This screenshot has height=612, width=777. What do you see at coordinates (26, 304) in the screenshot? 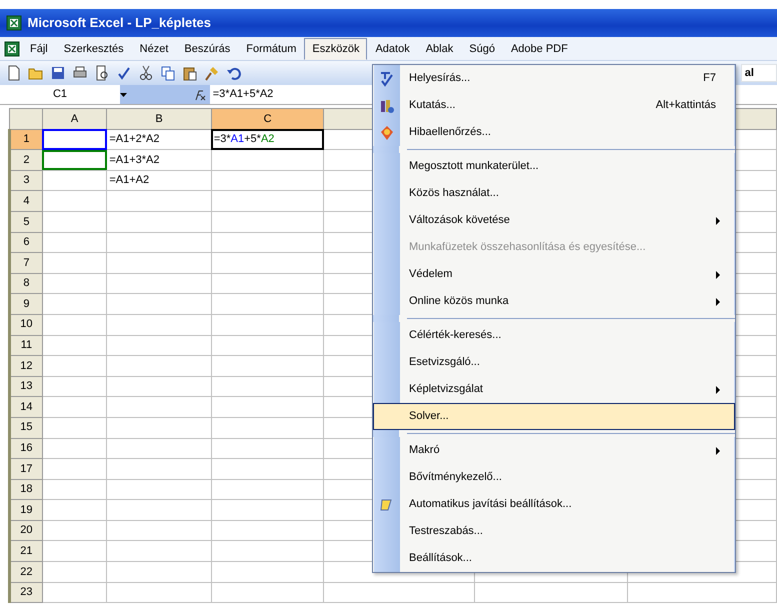
I see `row-header: 9` at bounding box center [26, 304].